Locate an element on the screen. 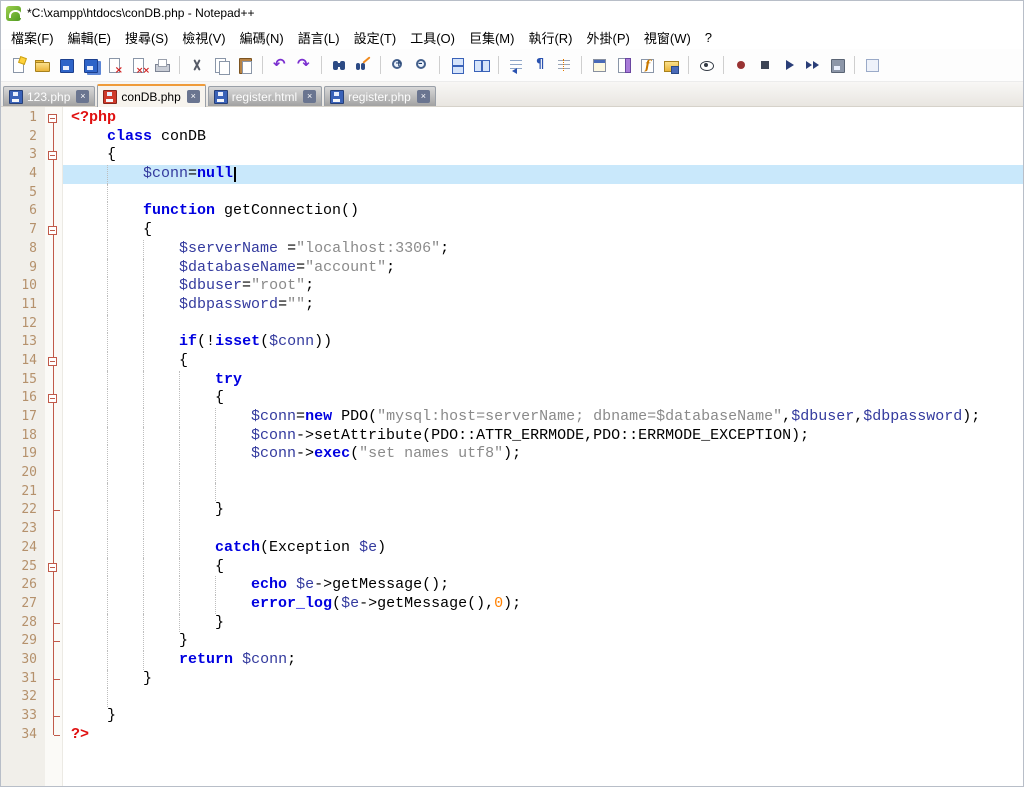 The image size is (1024, 787). menu-item-encoding: 編碼(N) is located at coordinates (262, 37).